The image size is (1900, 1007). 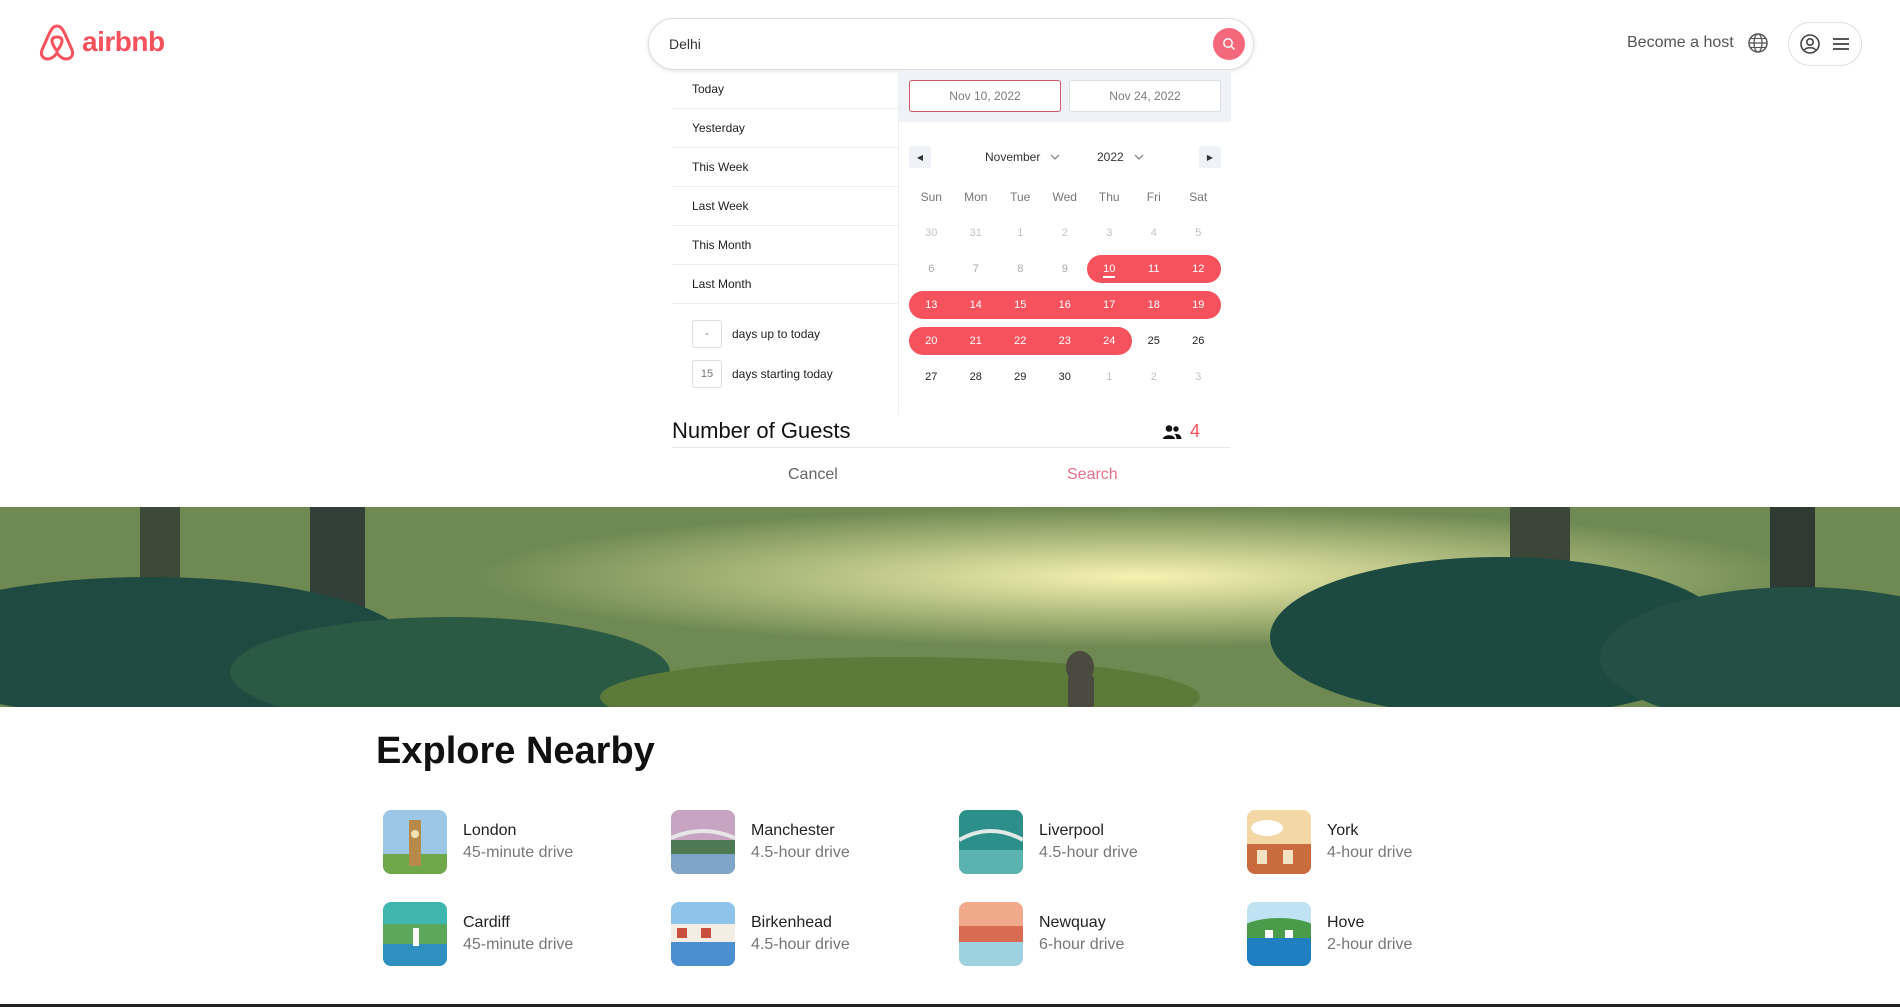 I want to click on calendar-day: 28, so click(x=976, y=377).